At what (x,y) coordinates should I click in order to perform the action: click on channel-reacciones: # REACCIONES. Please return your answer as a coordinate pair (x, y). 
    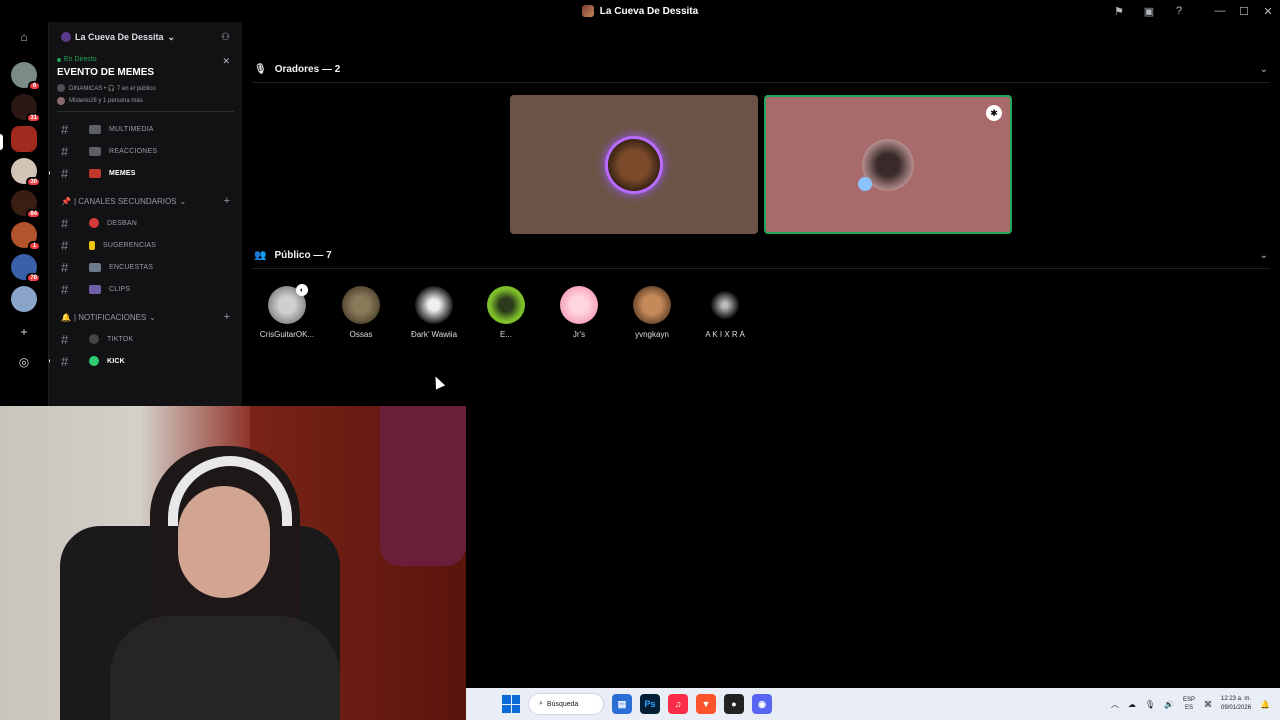
    Looking at the image, I should click on (145, 151).